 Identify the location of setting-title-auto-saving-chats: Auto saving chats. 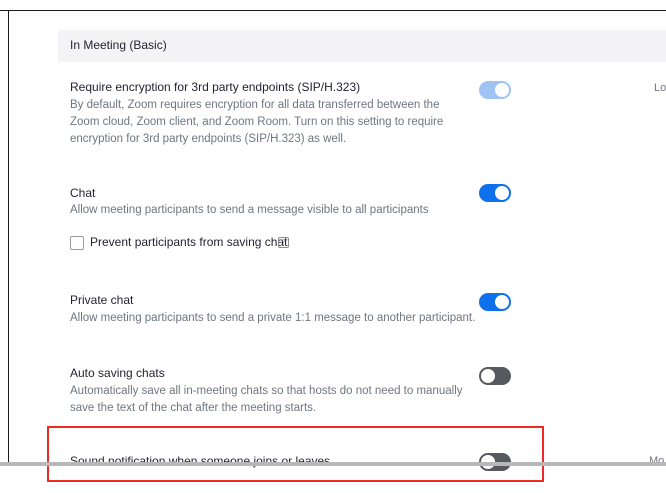
(117, 373).